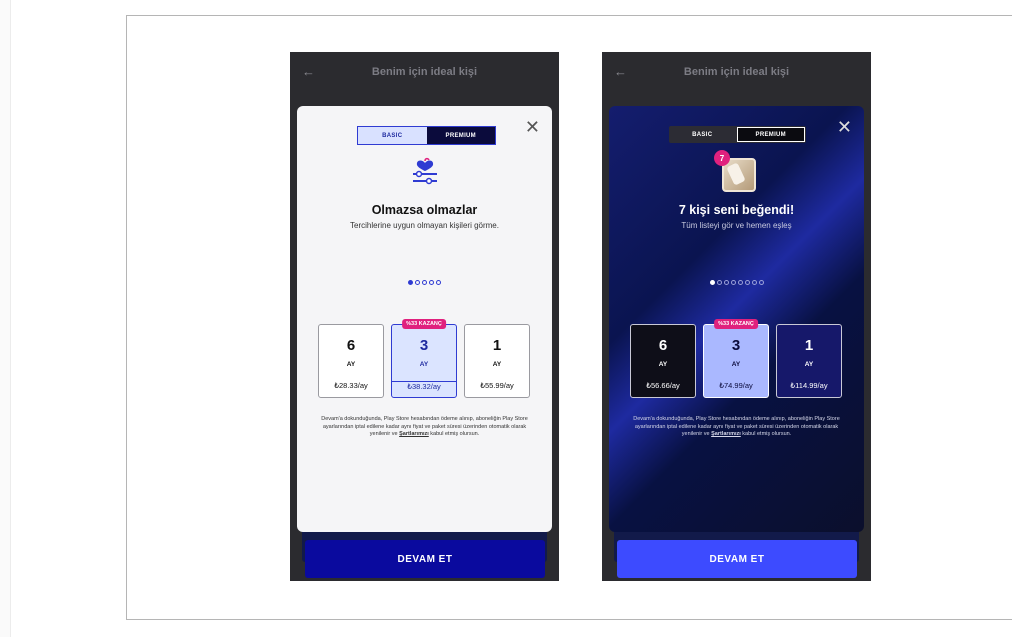 The width and height of the screenshot is (1012, 637). Describe the element at coordinates (425, 171) in the screenshot. I see `preferences-heart-icon` at that location.